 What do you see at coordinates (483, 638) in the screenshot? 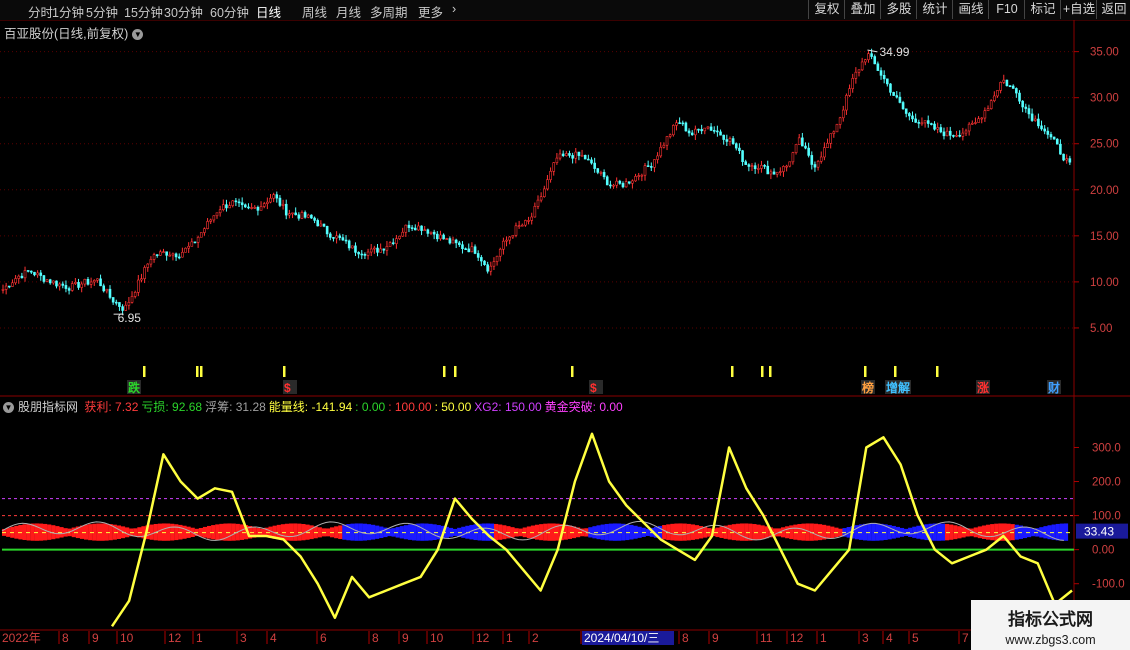
I see `date-label: 12` at bounding box center [483, 638].